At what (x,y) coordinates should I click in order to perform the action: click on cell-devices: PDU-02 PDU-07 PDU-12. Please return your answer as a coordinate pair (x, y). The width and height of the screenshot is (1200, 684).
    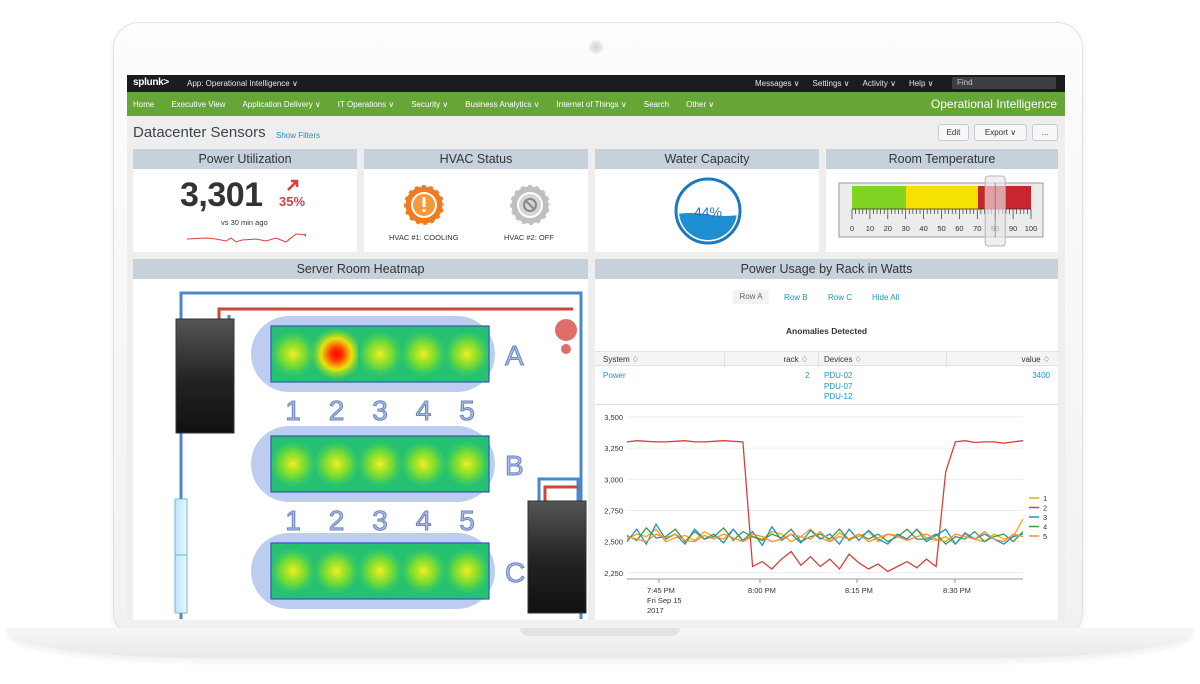
    Looking at the image, I should click on (838, 387).